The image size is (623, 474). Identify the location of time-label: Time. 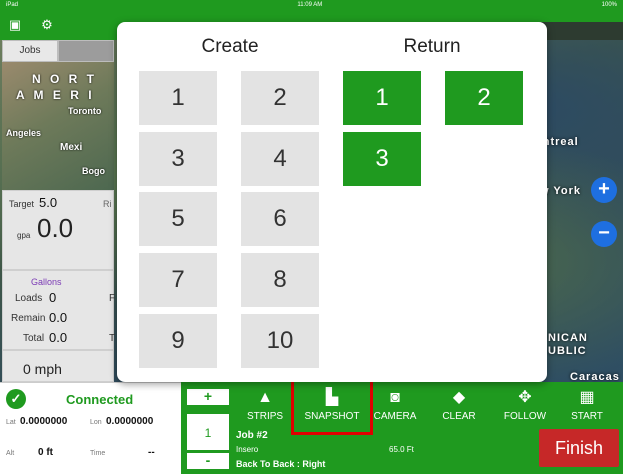
(98, 453).